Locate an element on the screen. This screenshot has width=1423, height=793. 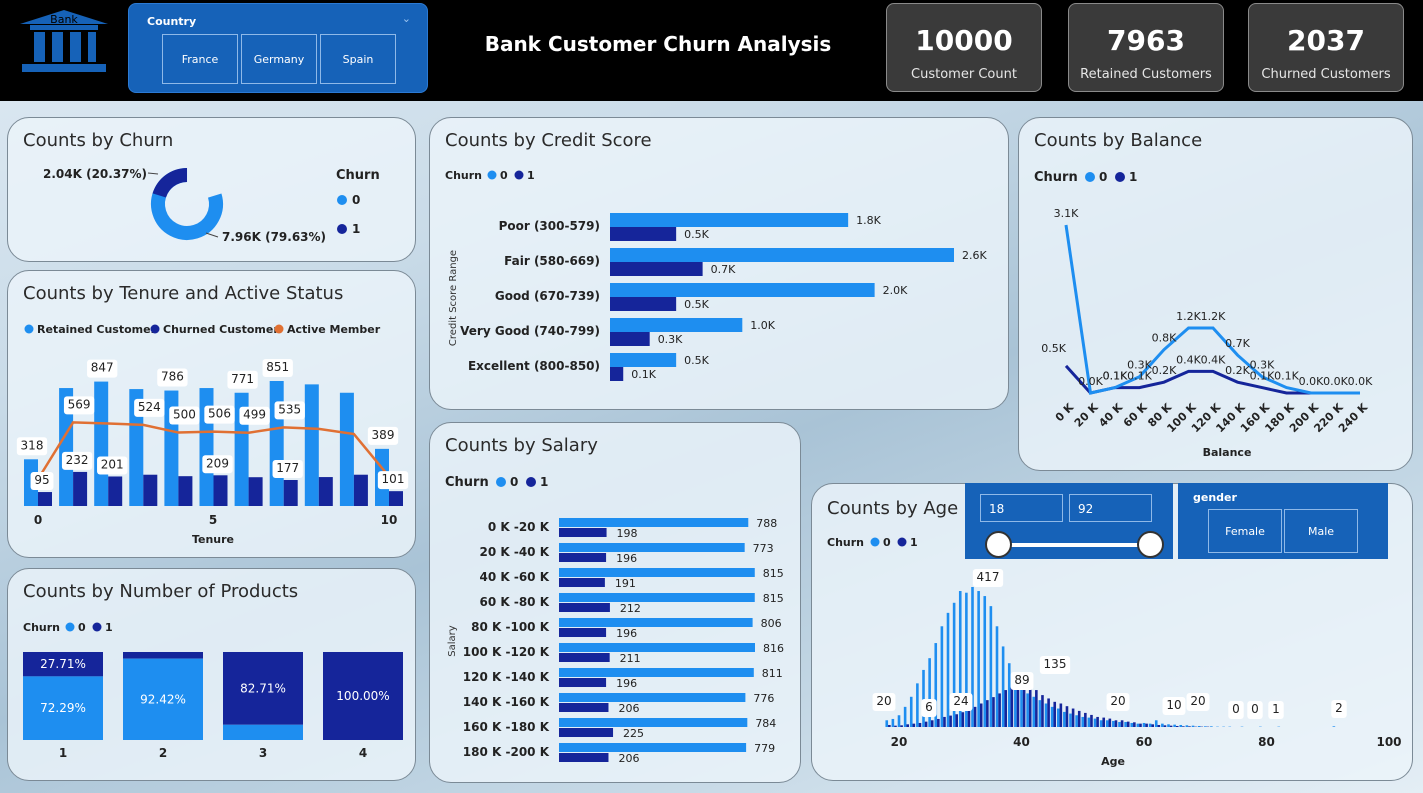
slider-handle-min is located at coordinates (998, 544).